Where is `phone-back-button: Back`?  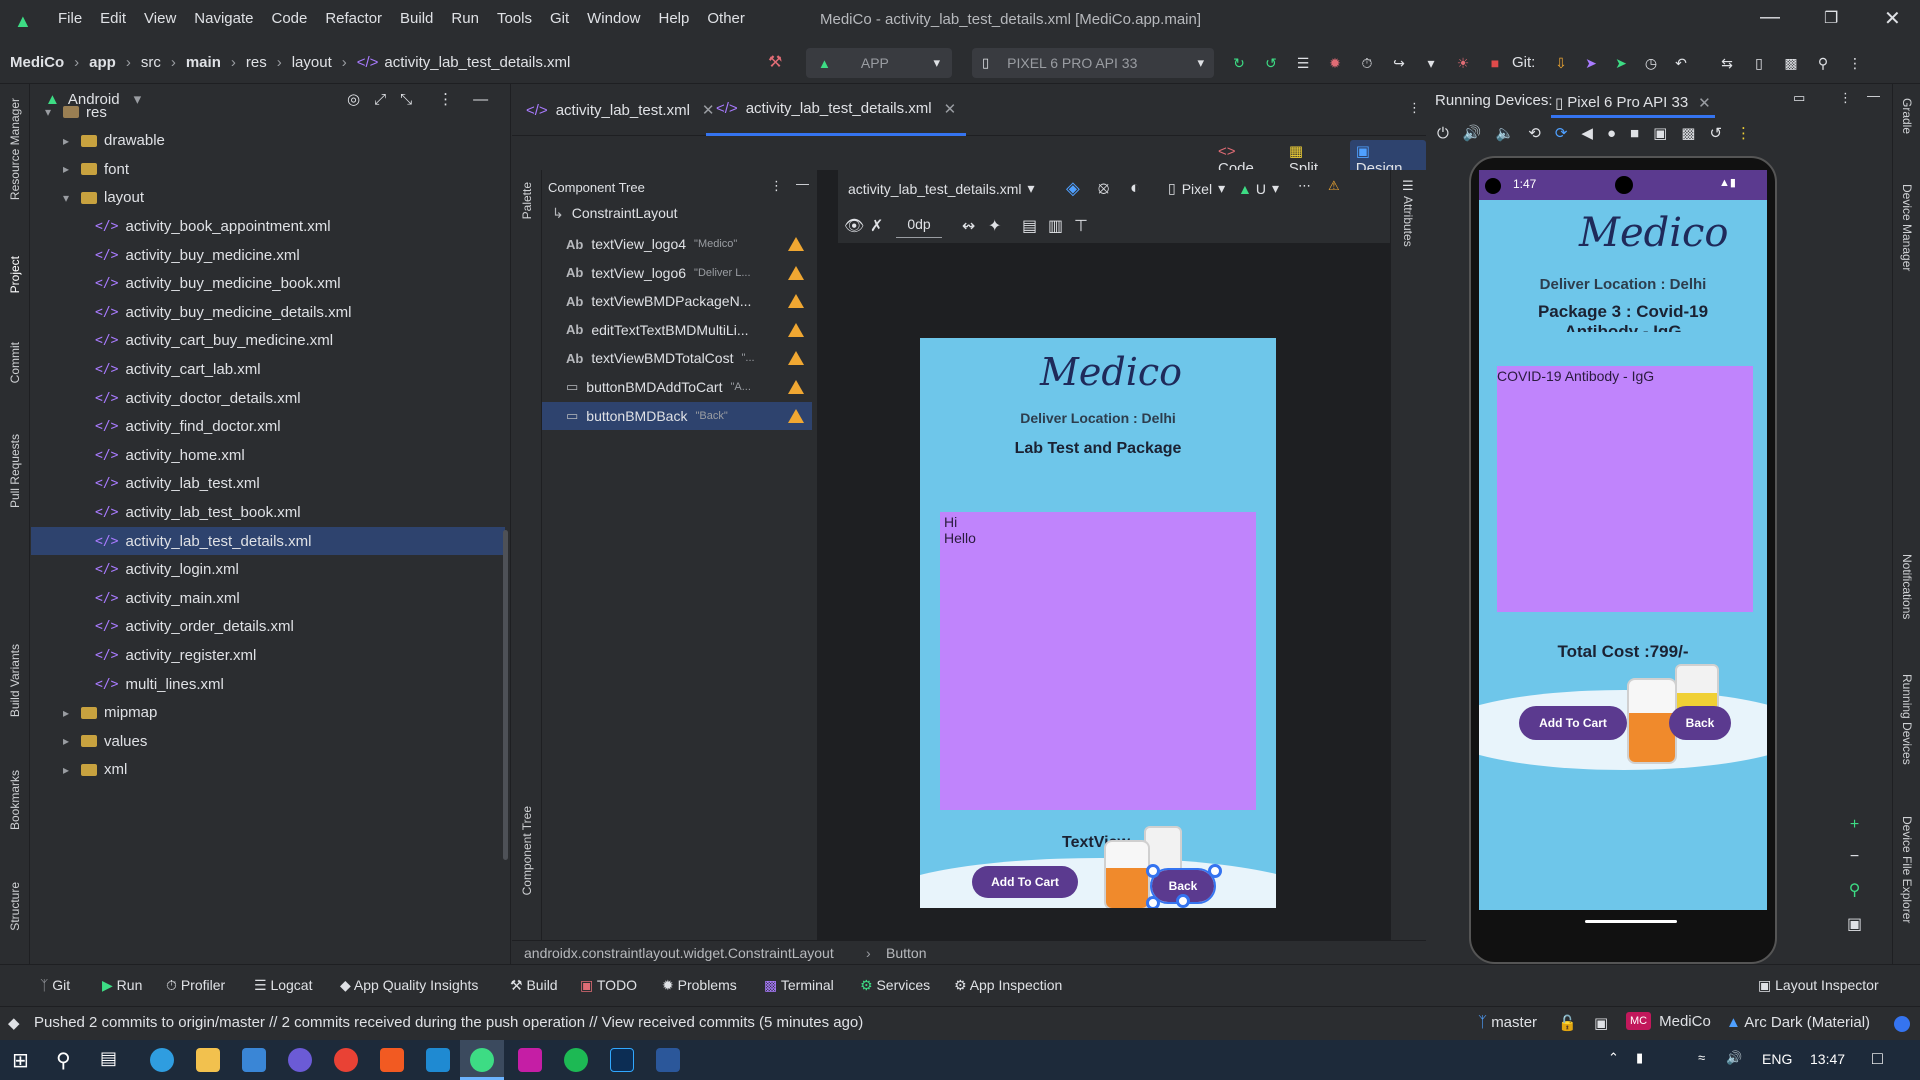
phone-back-button: Back is located at coordinates (1700, 723).